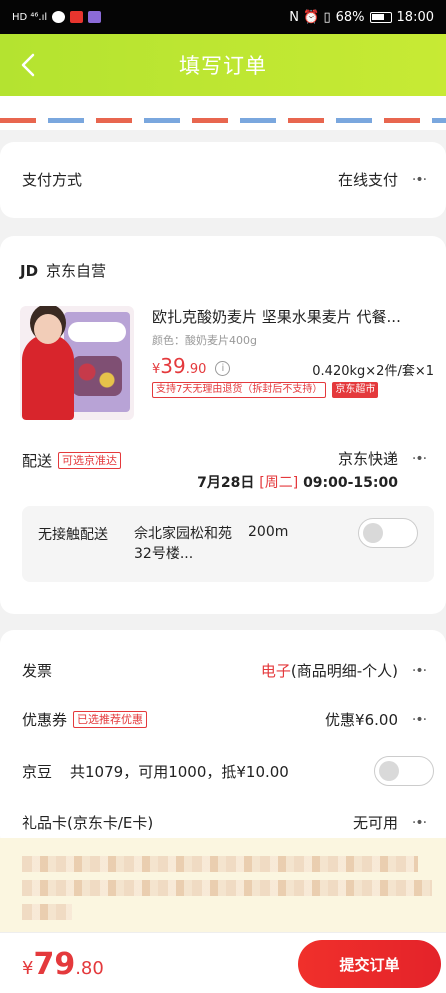  I want to click on jd-market-tag: 京东超市, so click(355, 390).